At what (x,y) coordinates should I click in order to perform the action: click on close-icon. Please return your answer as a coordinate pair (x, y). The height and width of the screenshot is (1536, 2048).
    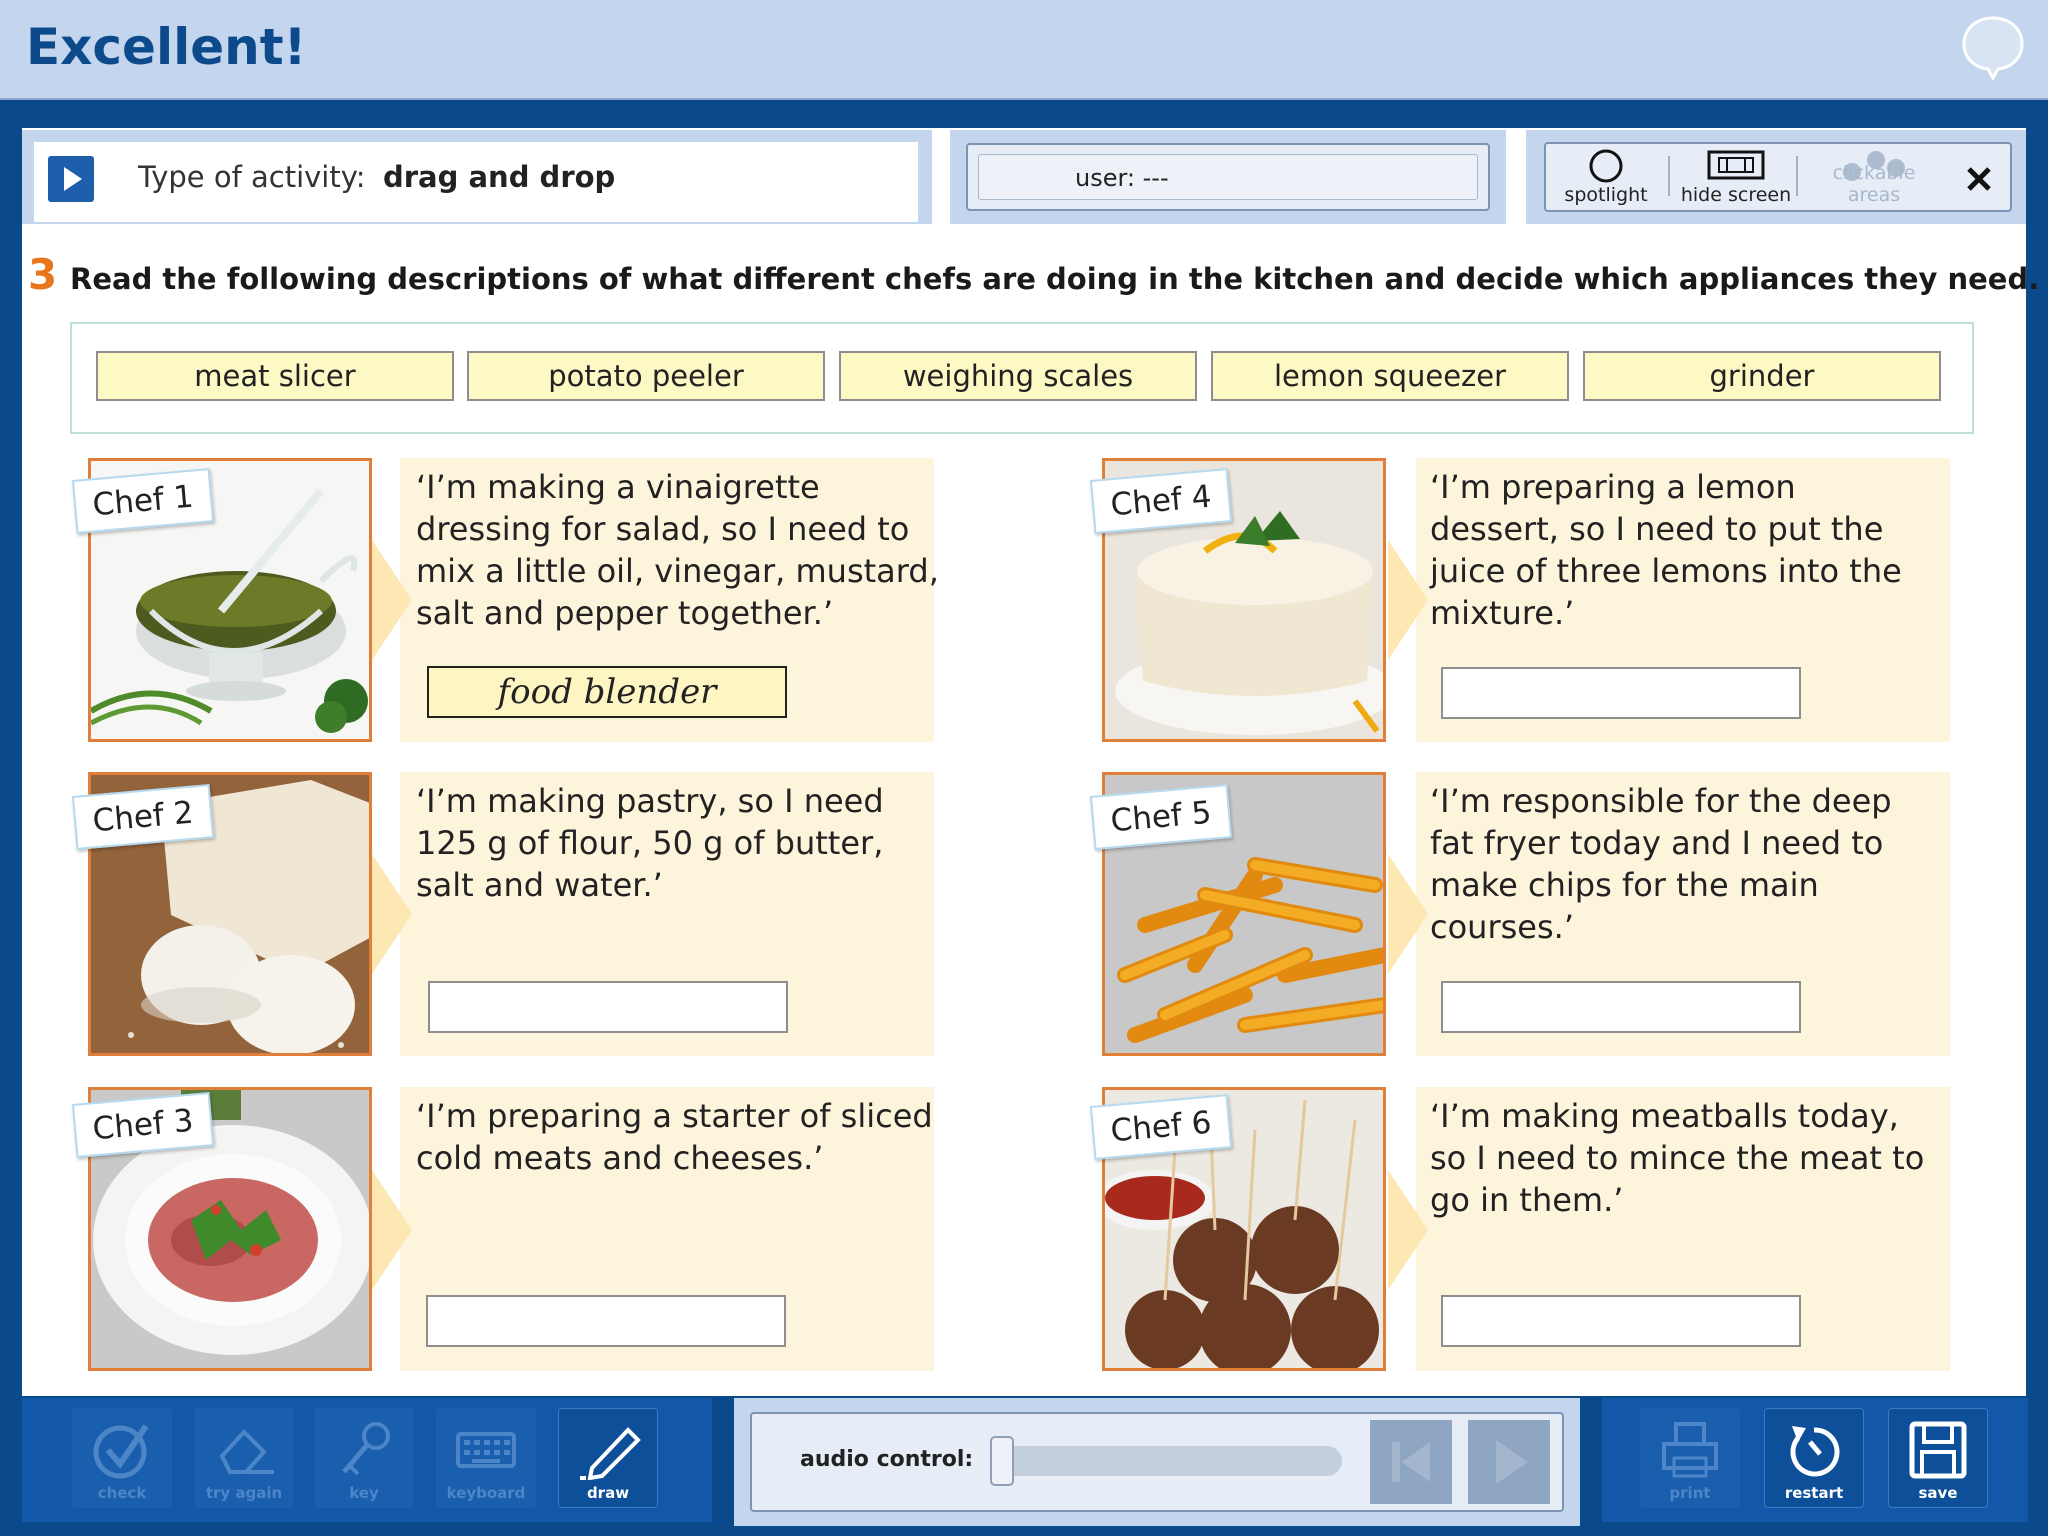
    Looking at the image, I should click on (1979, 179).